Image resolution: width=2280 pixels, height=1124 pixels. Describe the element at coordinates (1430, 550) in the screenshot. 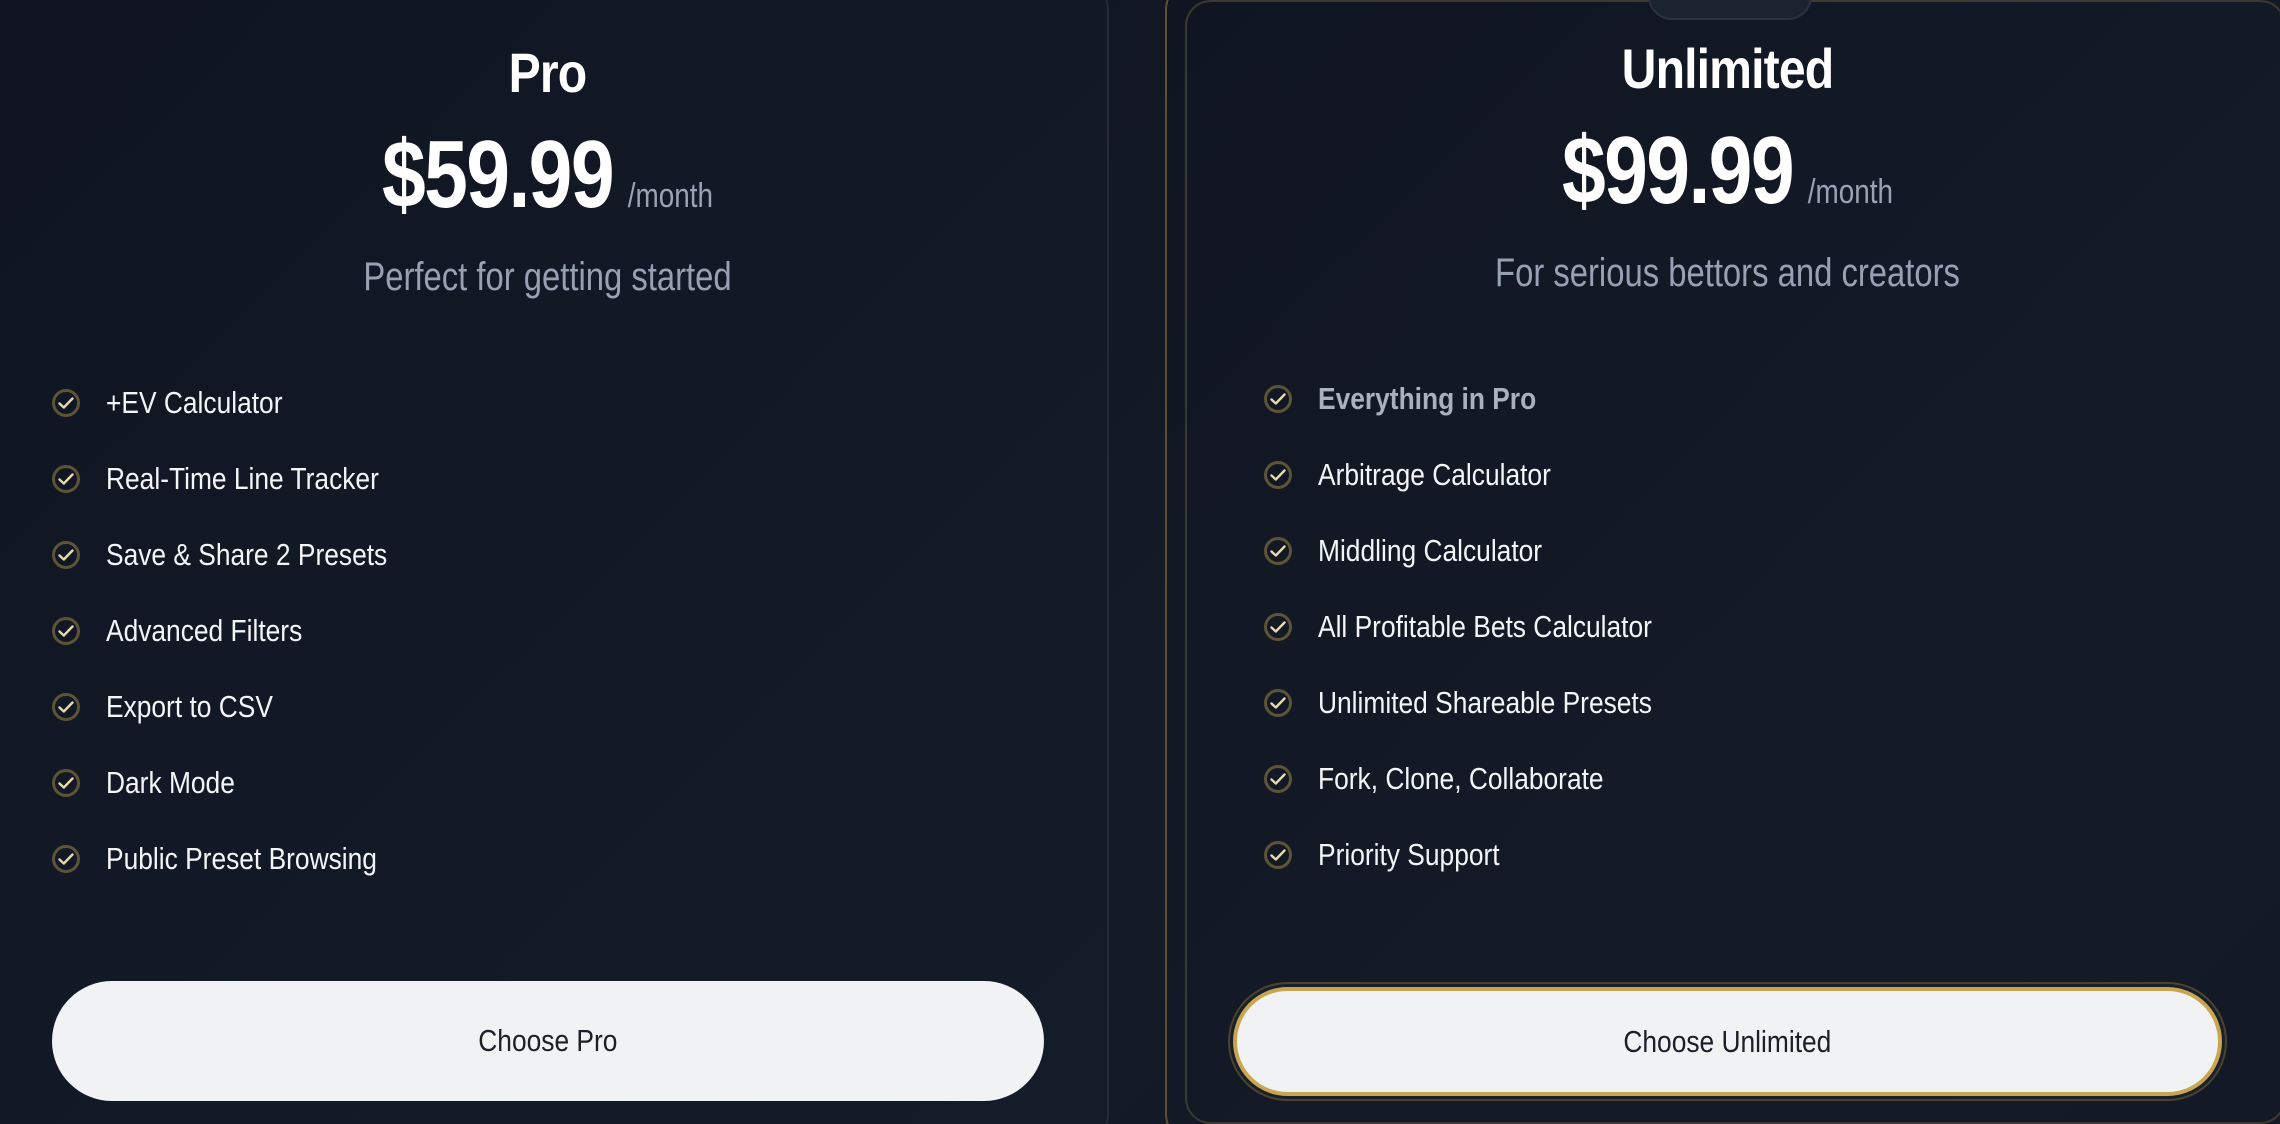

I see `feature-label: Middling Calculator` at that location.